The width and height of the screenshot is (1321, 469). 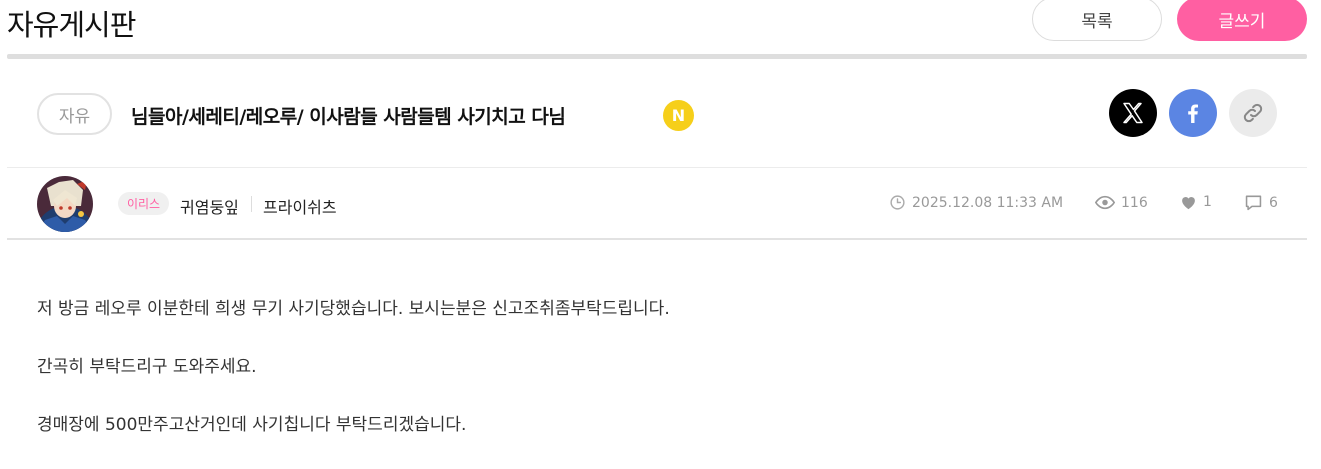 What do you see at coordinates (1273, 202) in the screenshot?
I see `comments-text: 6` at bounding box center [1273, 202].